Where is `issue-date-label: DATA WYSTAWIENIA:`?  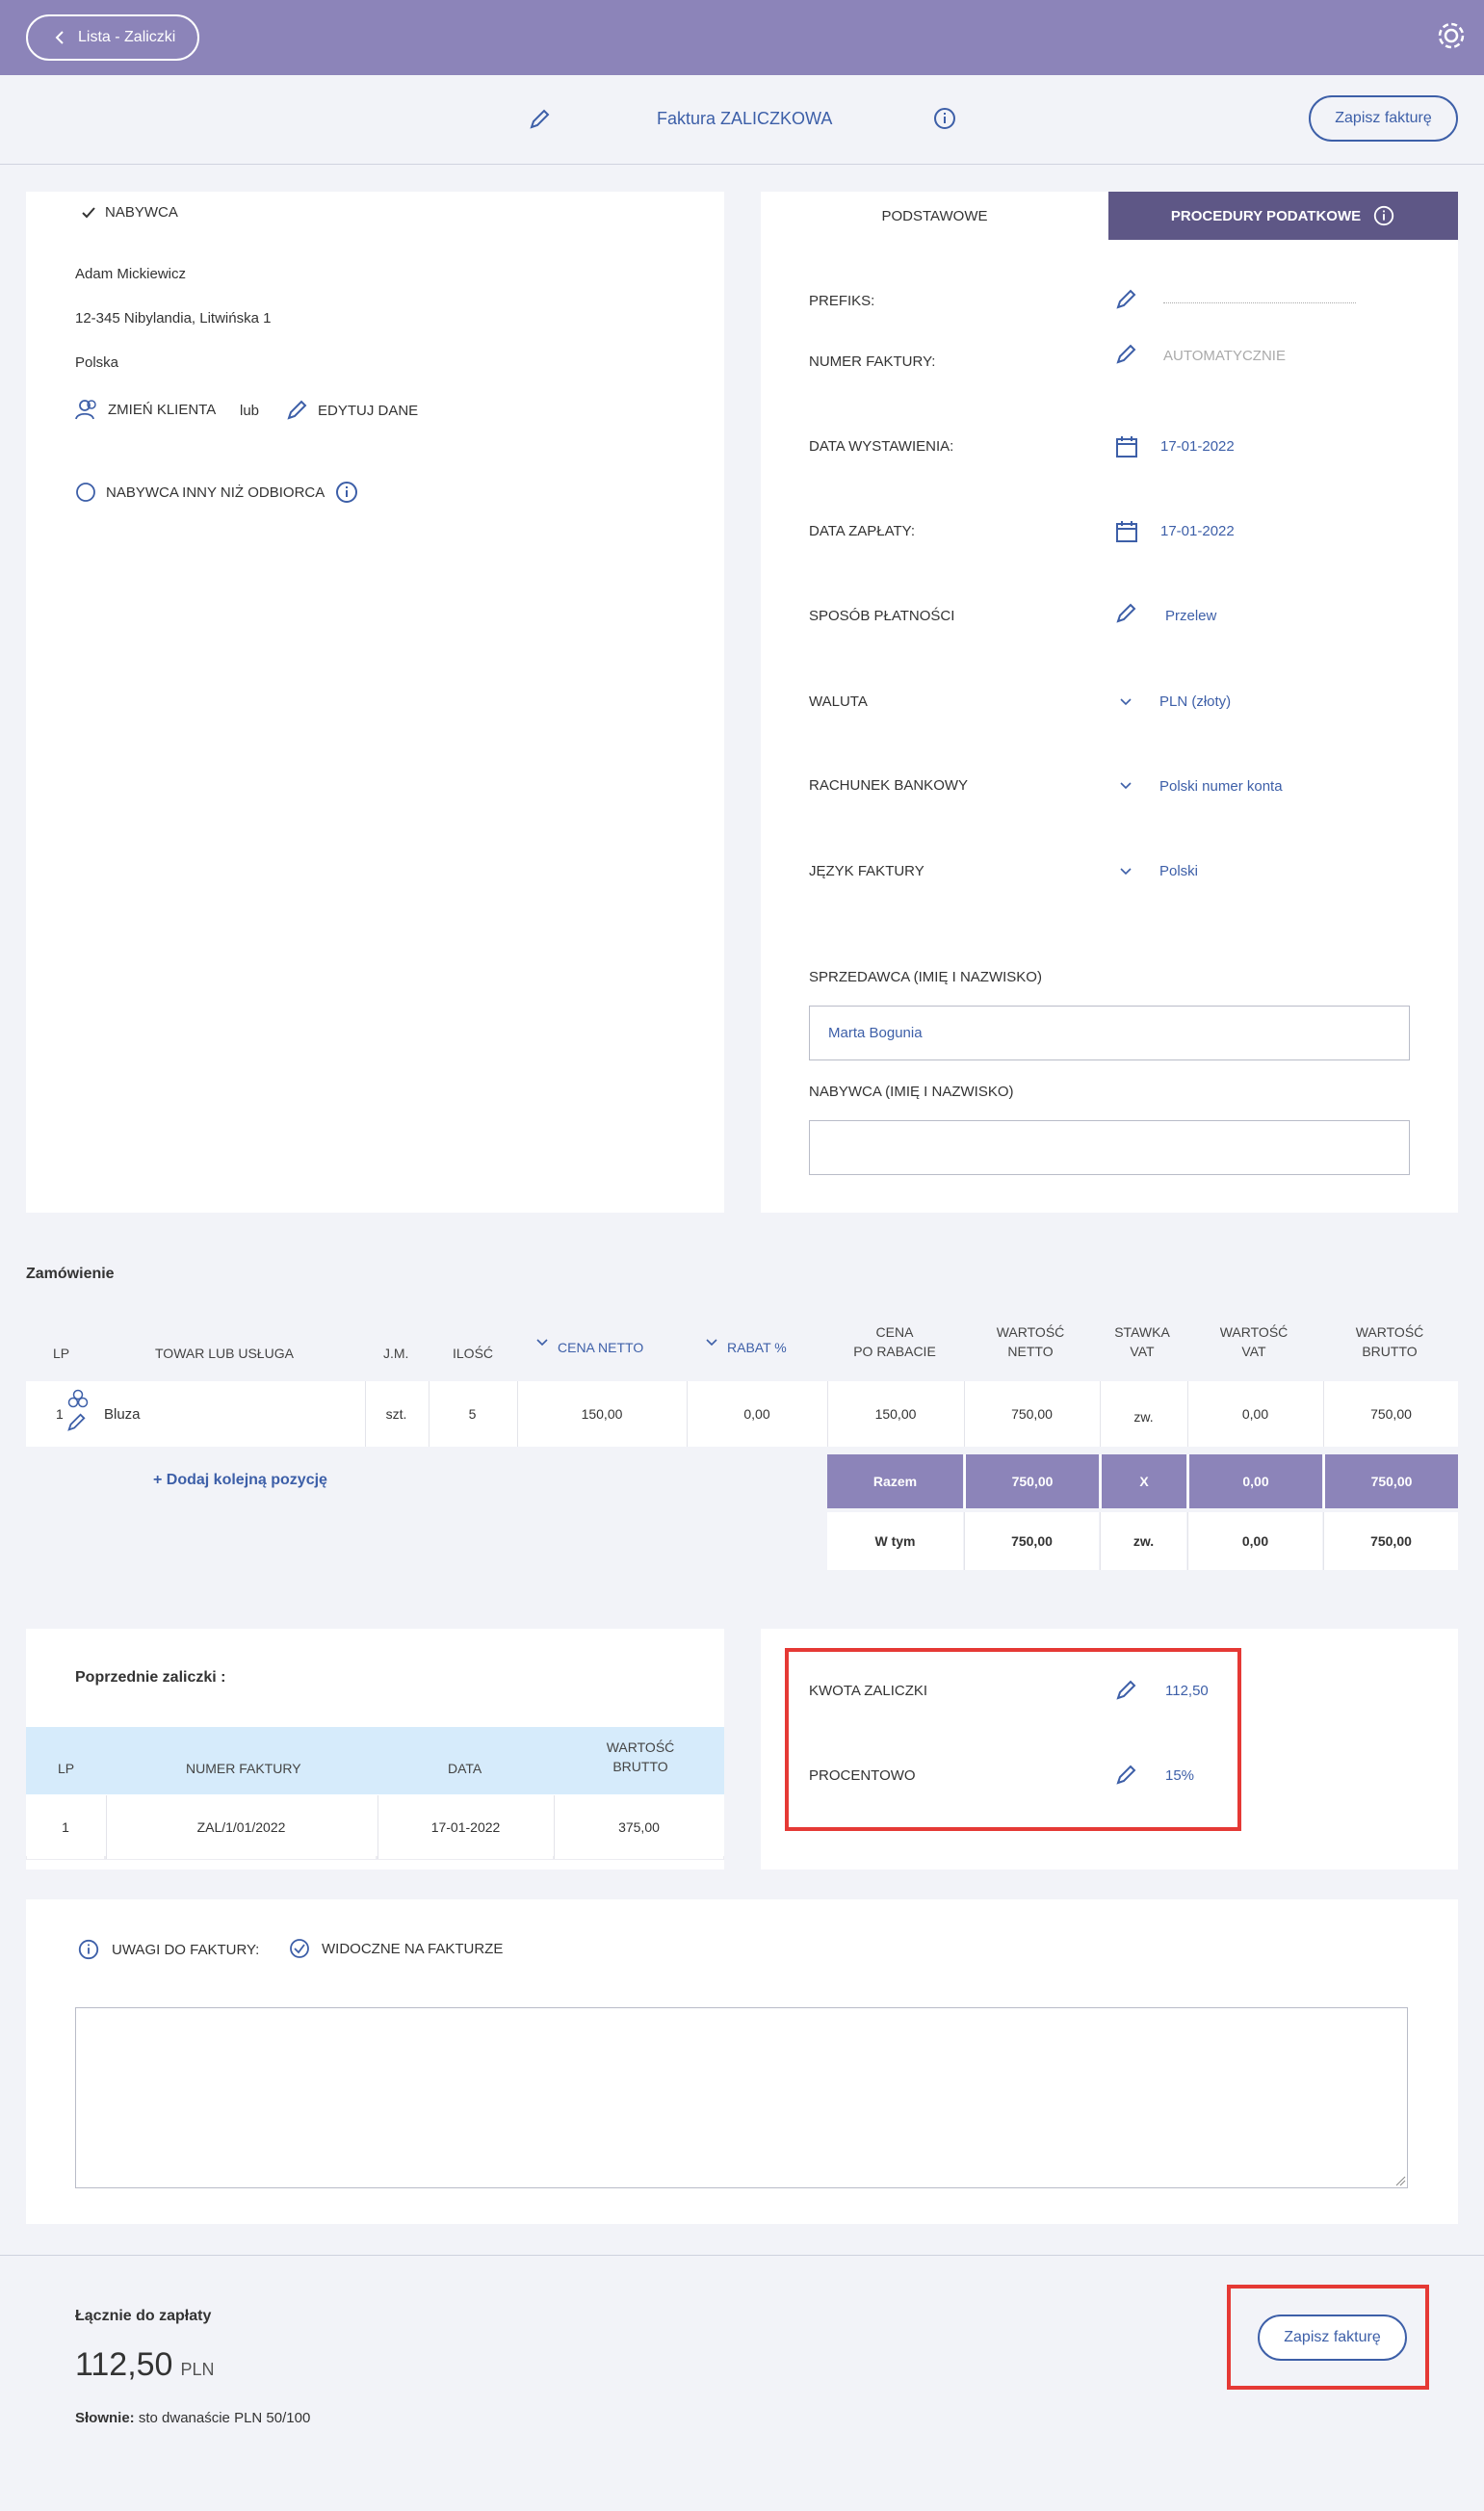 issue-date-label: DATA WYSTAWIENIA: is located at coordinates (882, 446).